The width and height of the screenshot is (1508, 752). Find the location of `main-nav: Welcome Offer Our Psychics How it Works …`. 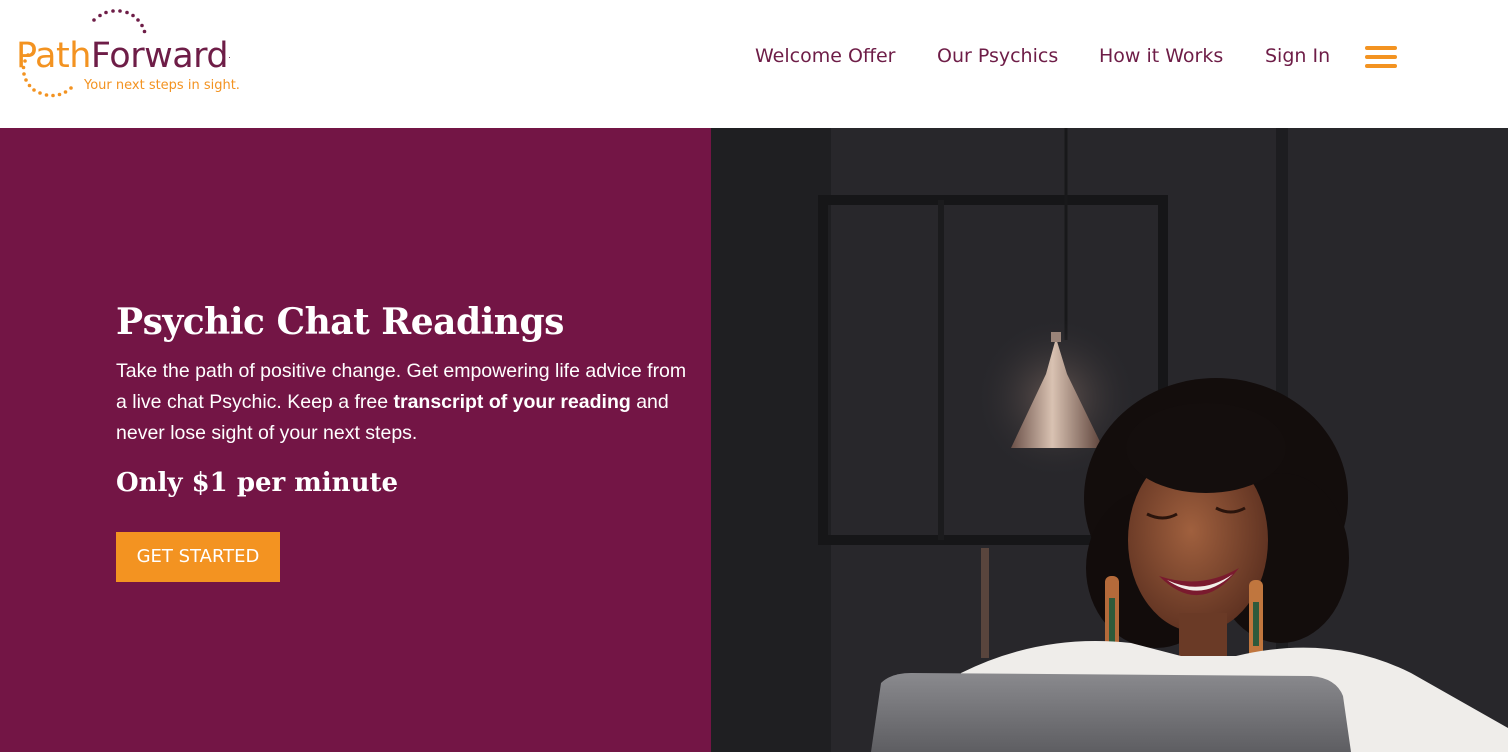

main-nav: Welcome Offer Our Psychics How it Works … is located at coordinates (754, 56).